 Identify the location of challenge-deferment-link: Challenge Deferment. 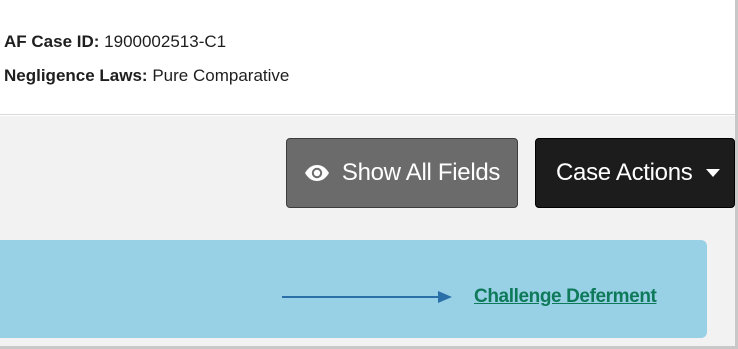
(565, 297).